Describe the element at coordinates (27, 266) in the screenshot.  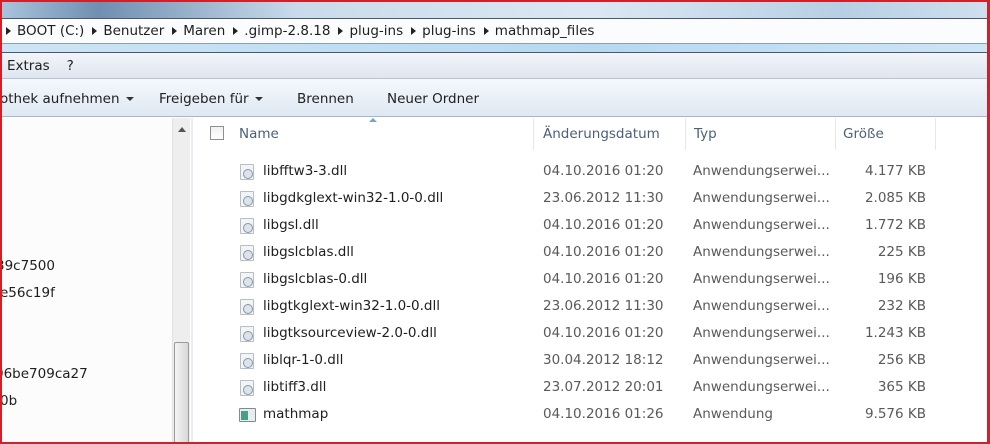
I see `nav-item: 39c7500` at that location.